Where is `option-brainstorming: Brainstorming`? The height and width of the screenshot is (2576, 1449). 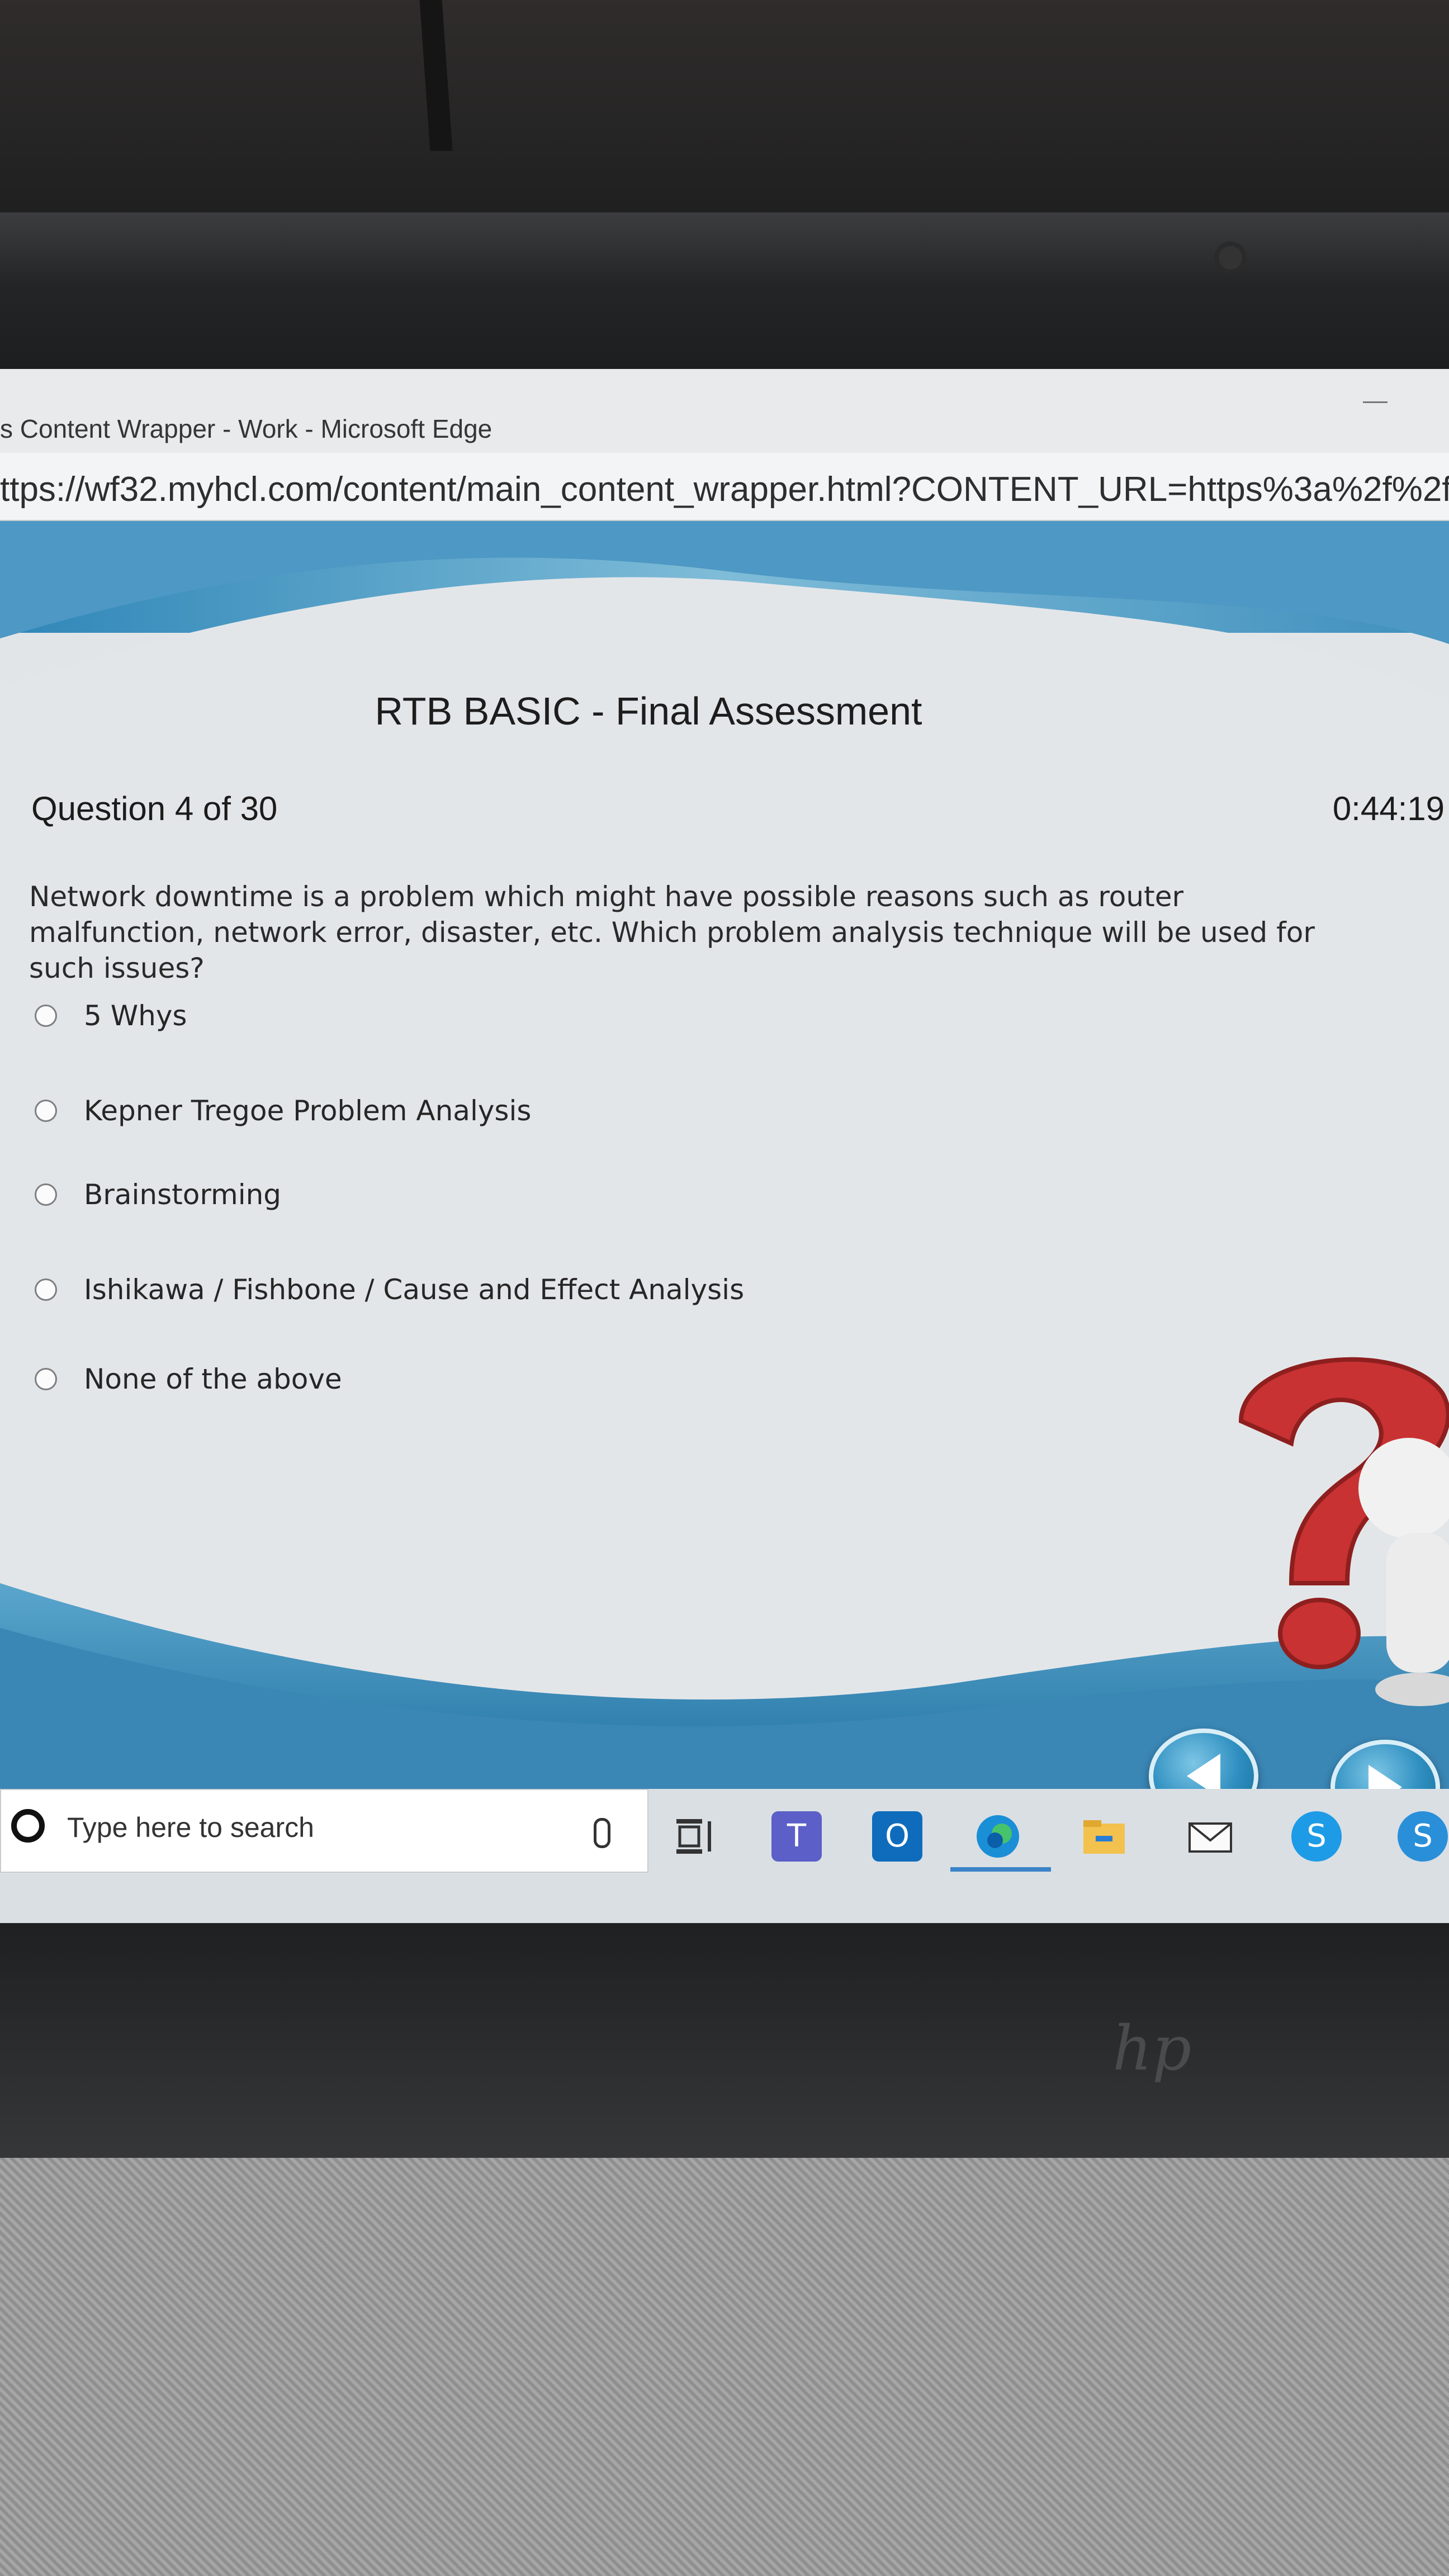
option-brainstorming: Brainstorming is located at coordinates (158, 1194).